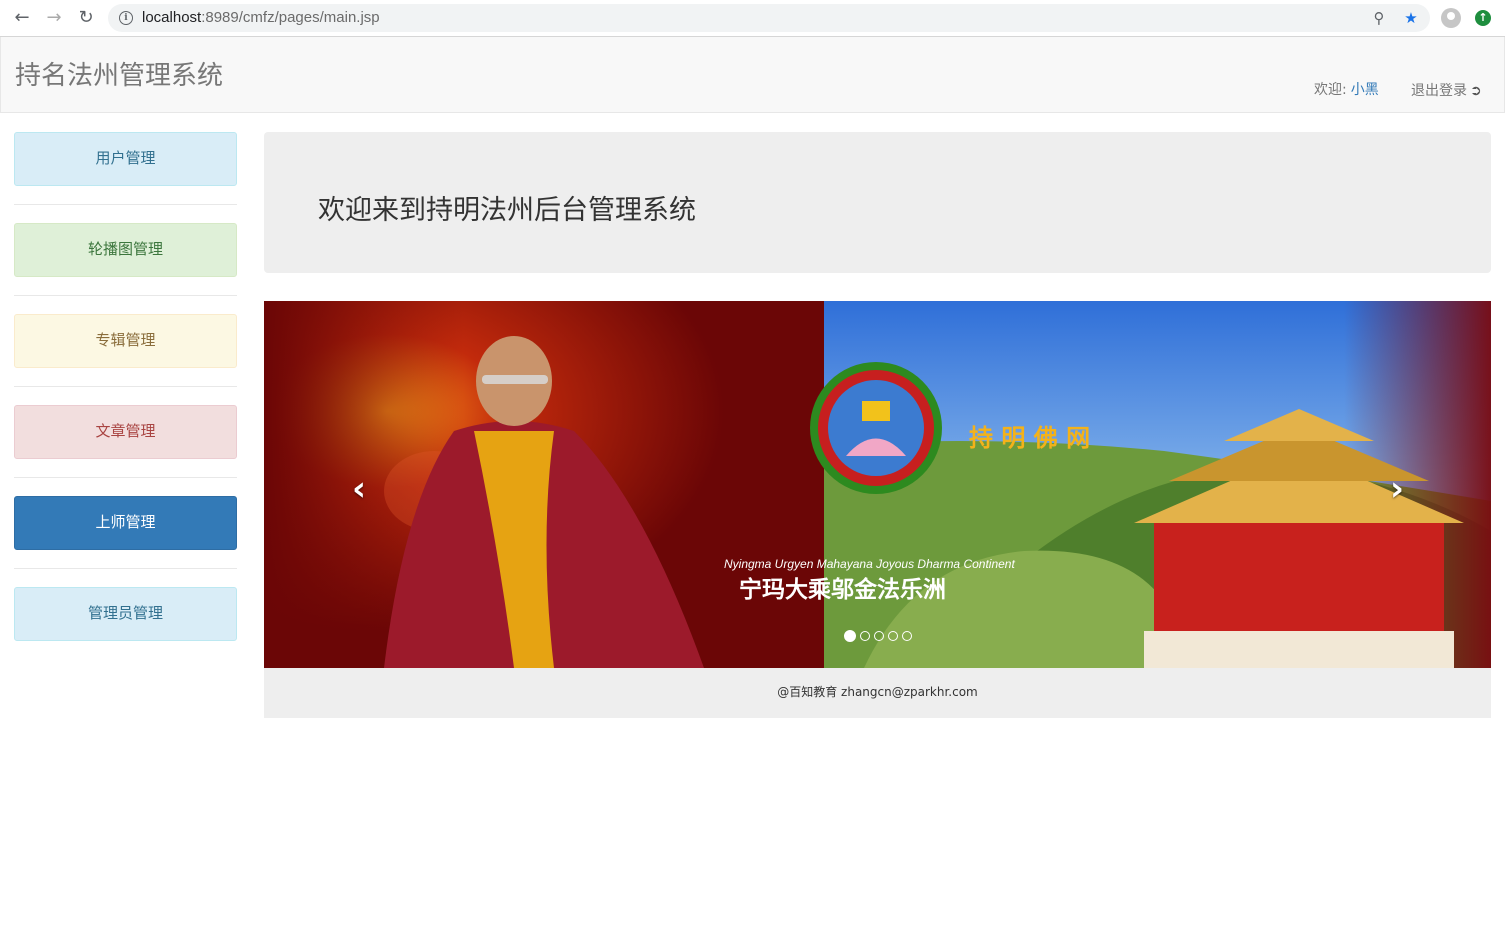 Image resolution: width=1505 pixels, height=952 pixels. What do you see at coordinates (125, 614) in the screenshot?
I see `sidebar-item-admin-management: 管理员管理` at bounding box center [125, 614].